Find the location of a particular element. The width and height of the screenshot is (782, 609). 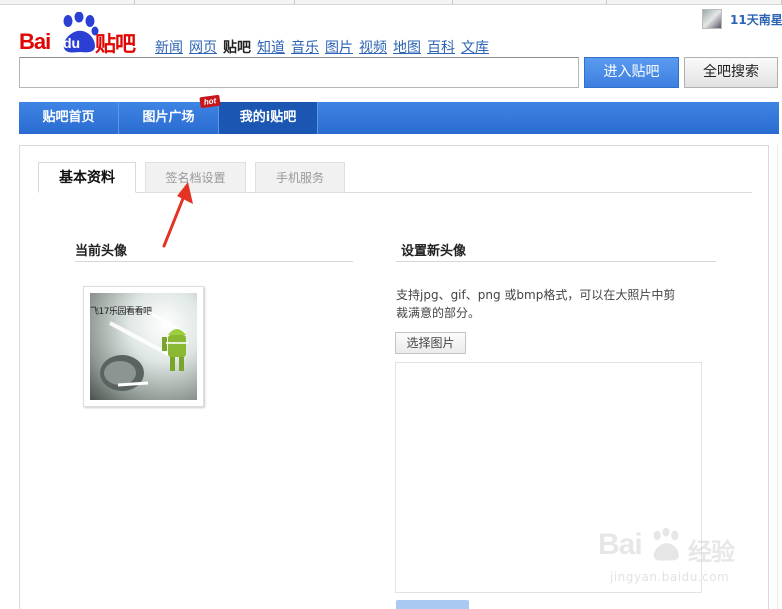

current-avatar-image: 飞17乐园看看吧 is located at coordinates (143, 346).